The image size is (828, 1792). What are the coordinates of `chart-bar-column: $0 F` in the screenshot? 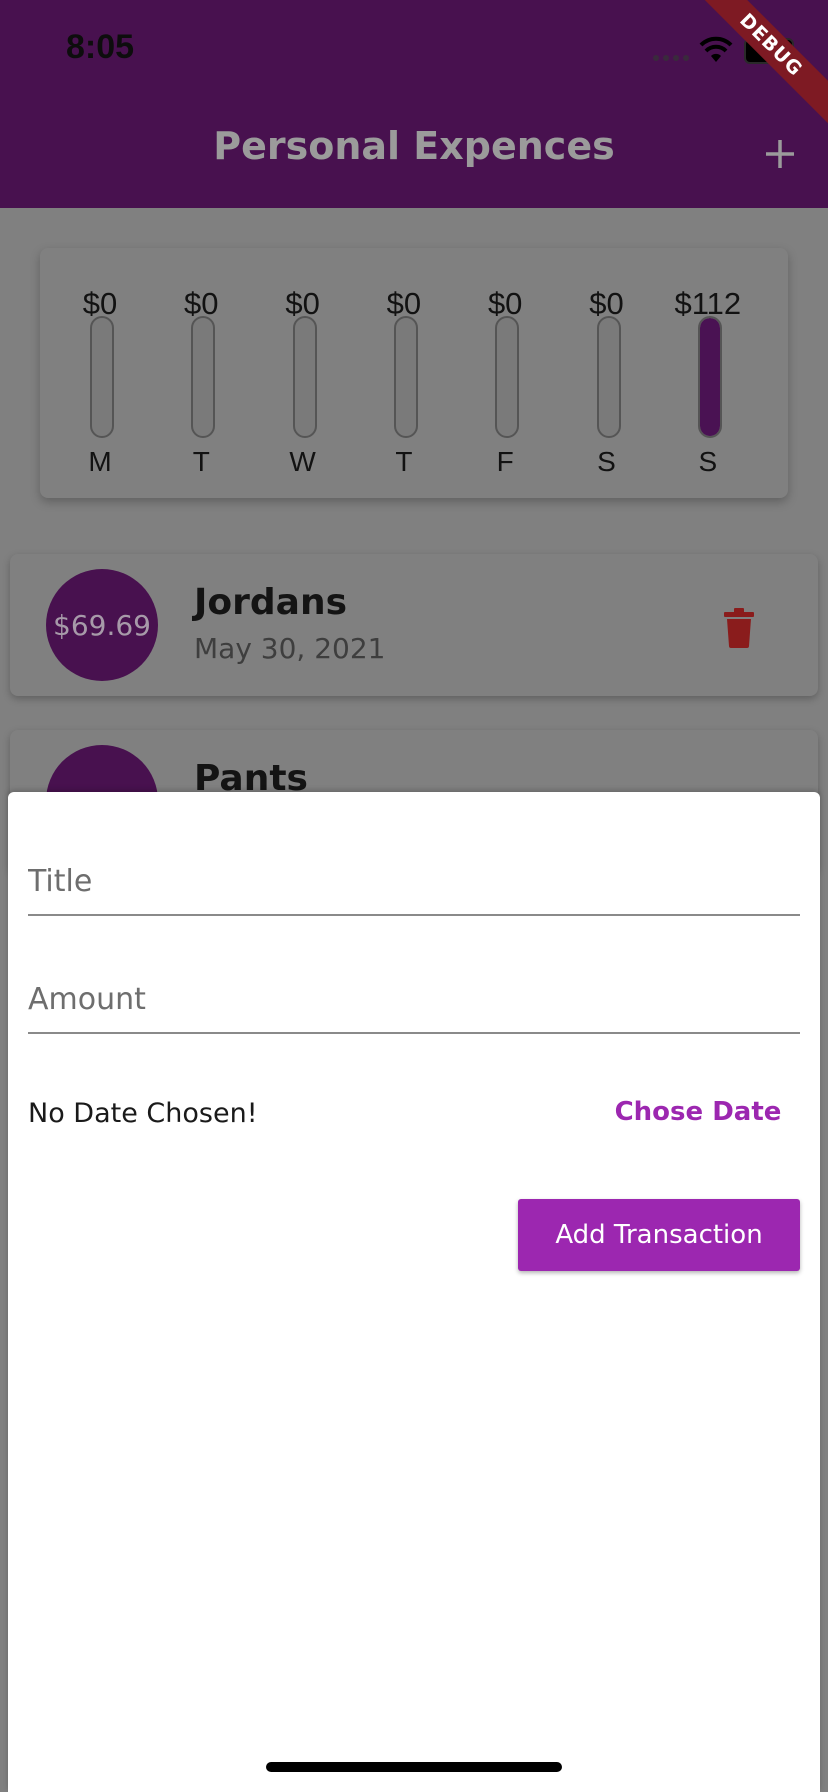 It's located at (505, 373).